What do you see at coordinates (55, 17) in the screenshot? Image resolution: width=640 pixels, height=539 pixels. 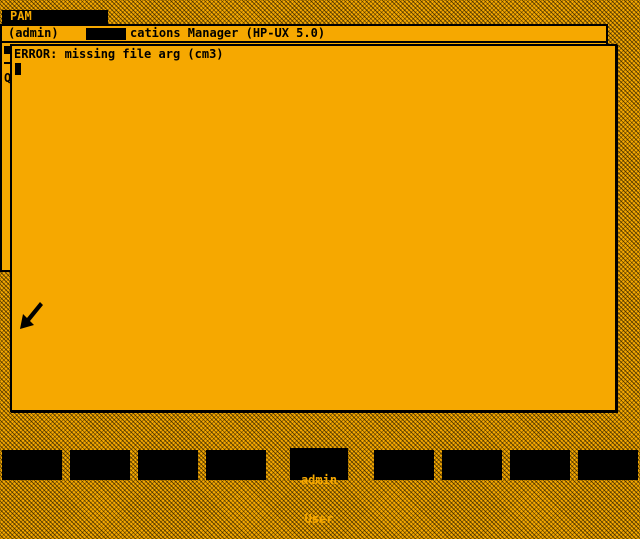 I see `pam-tab-label: PAM` at bounding box center [55, 17].